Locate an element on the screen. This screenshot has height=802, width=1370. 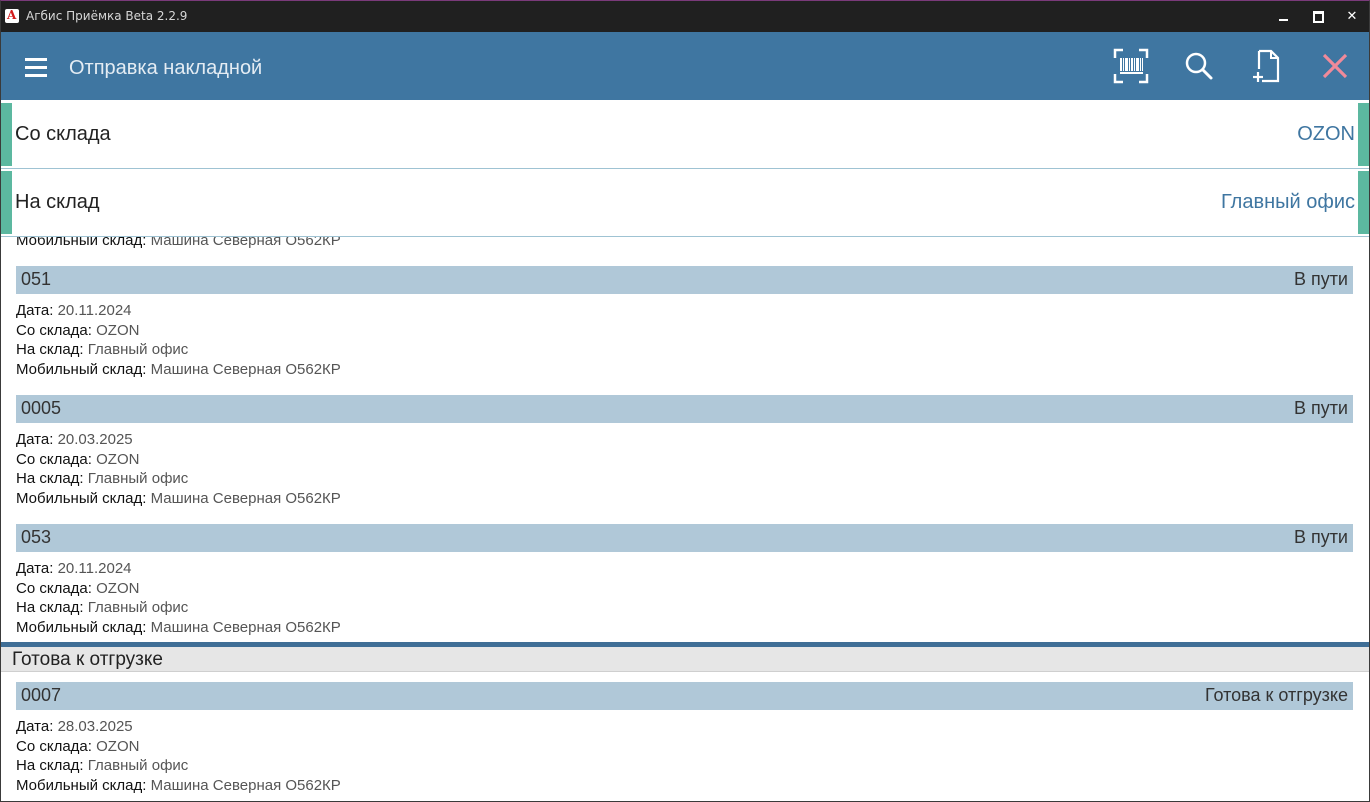
filter-to-value: Главный офис is located at coordinates (1288, 202).